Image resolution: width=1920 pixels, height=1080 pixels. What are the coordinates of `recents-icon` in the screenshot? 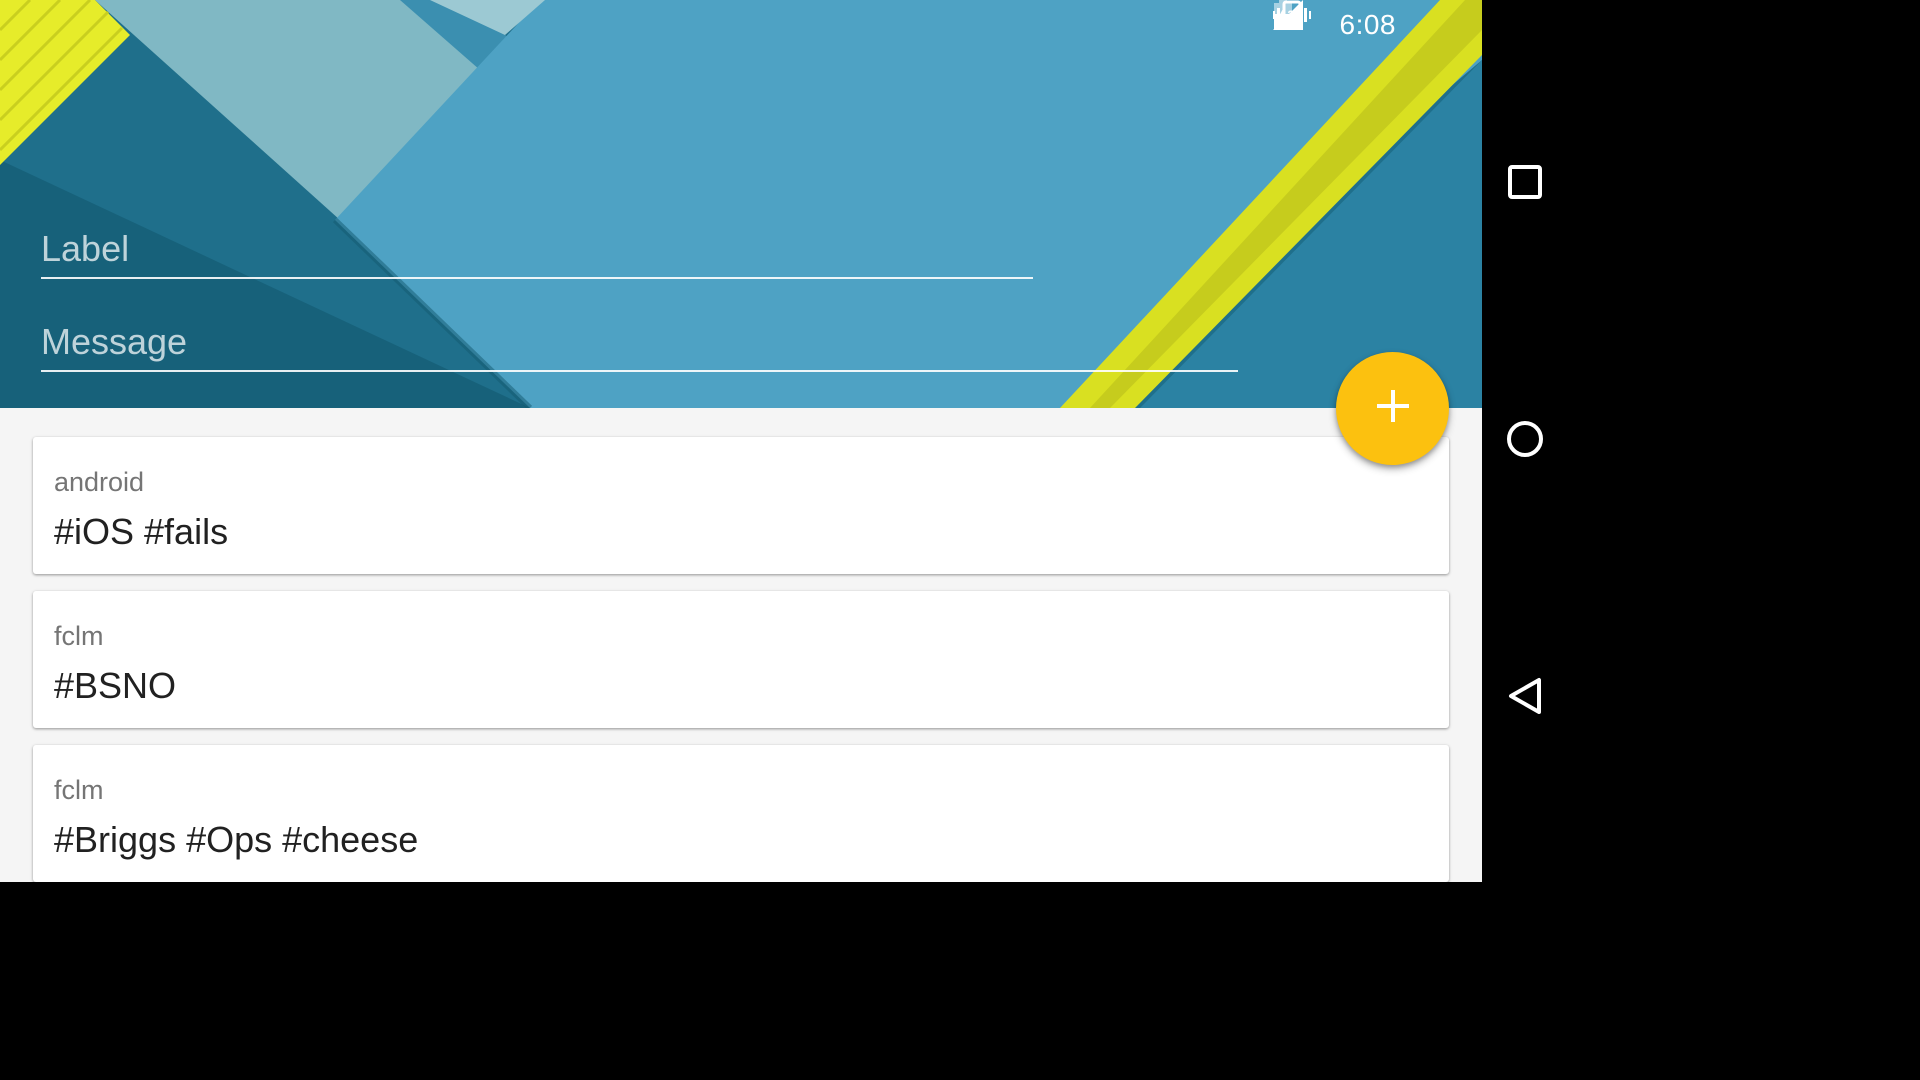 It's located at (1525, 184).